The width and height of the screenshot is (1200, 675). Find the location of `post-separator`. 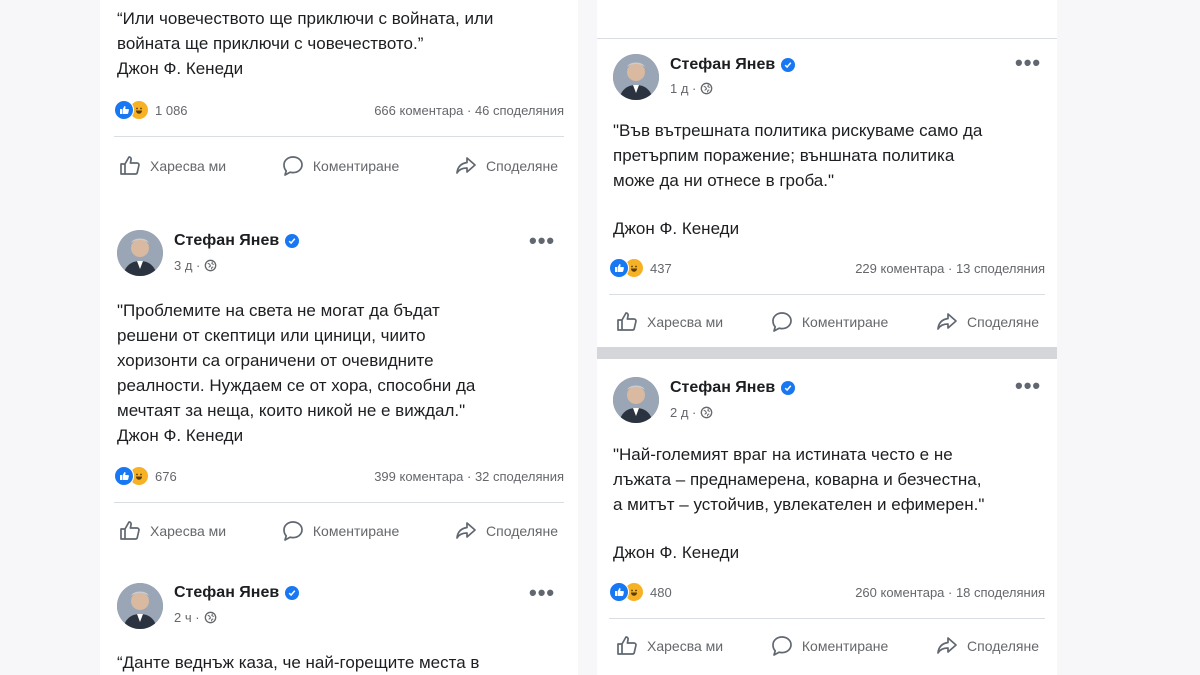

post-separator is located at coordinates (827, 353).